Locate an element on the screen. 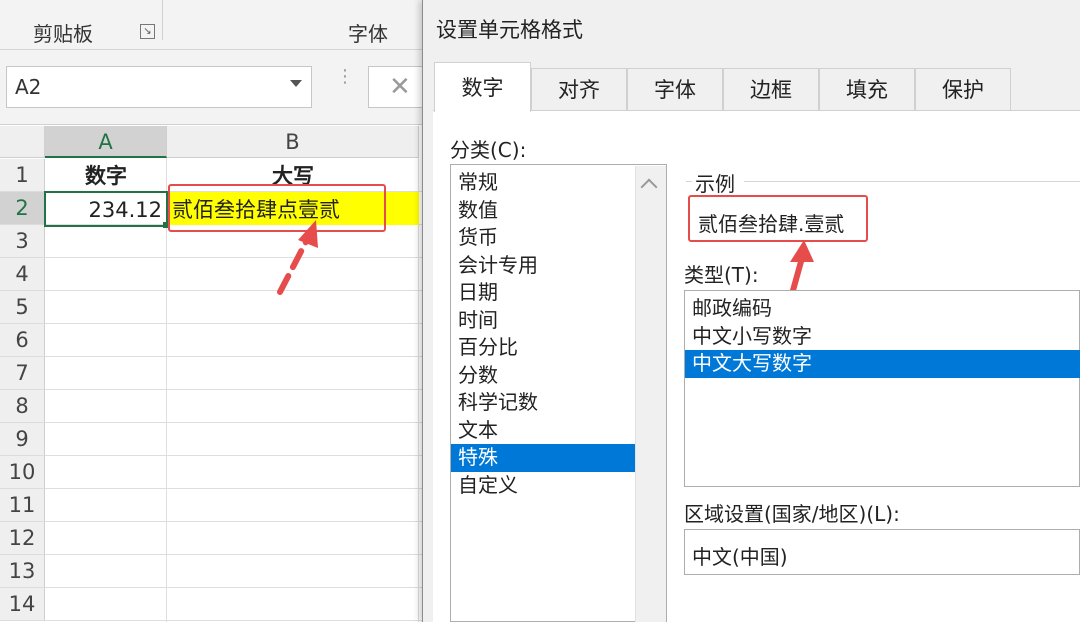  ribbon-group-clipboard-label: 剪贴板 is located at coordinates (63, 34).